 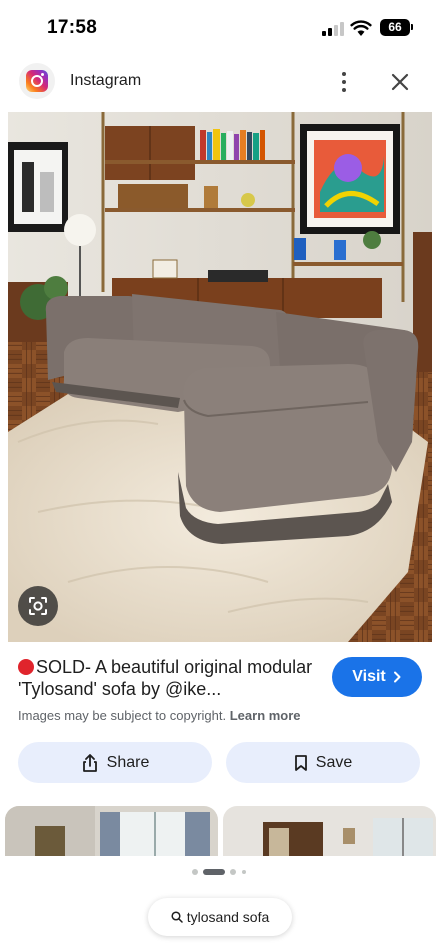 What do you see at coordinates (89, 762) in the screenshot?
I see `share-icon` at bounding box center [89, 762].